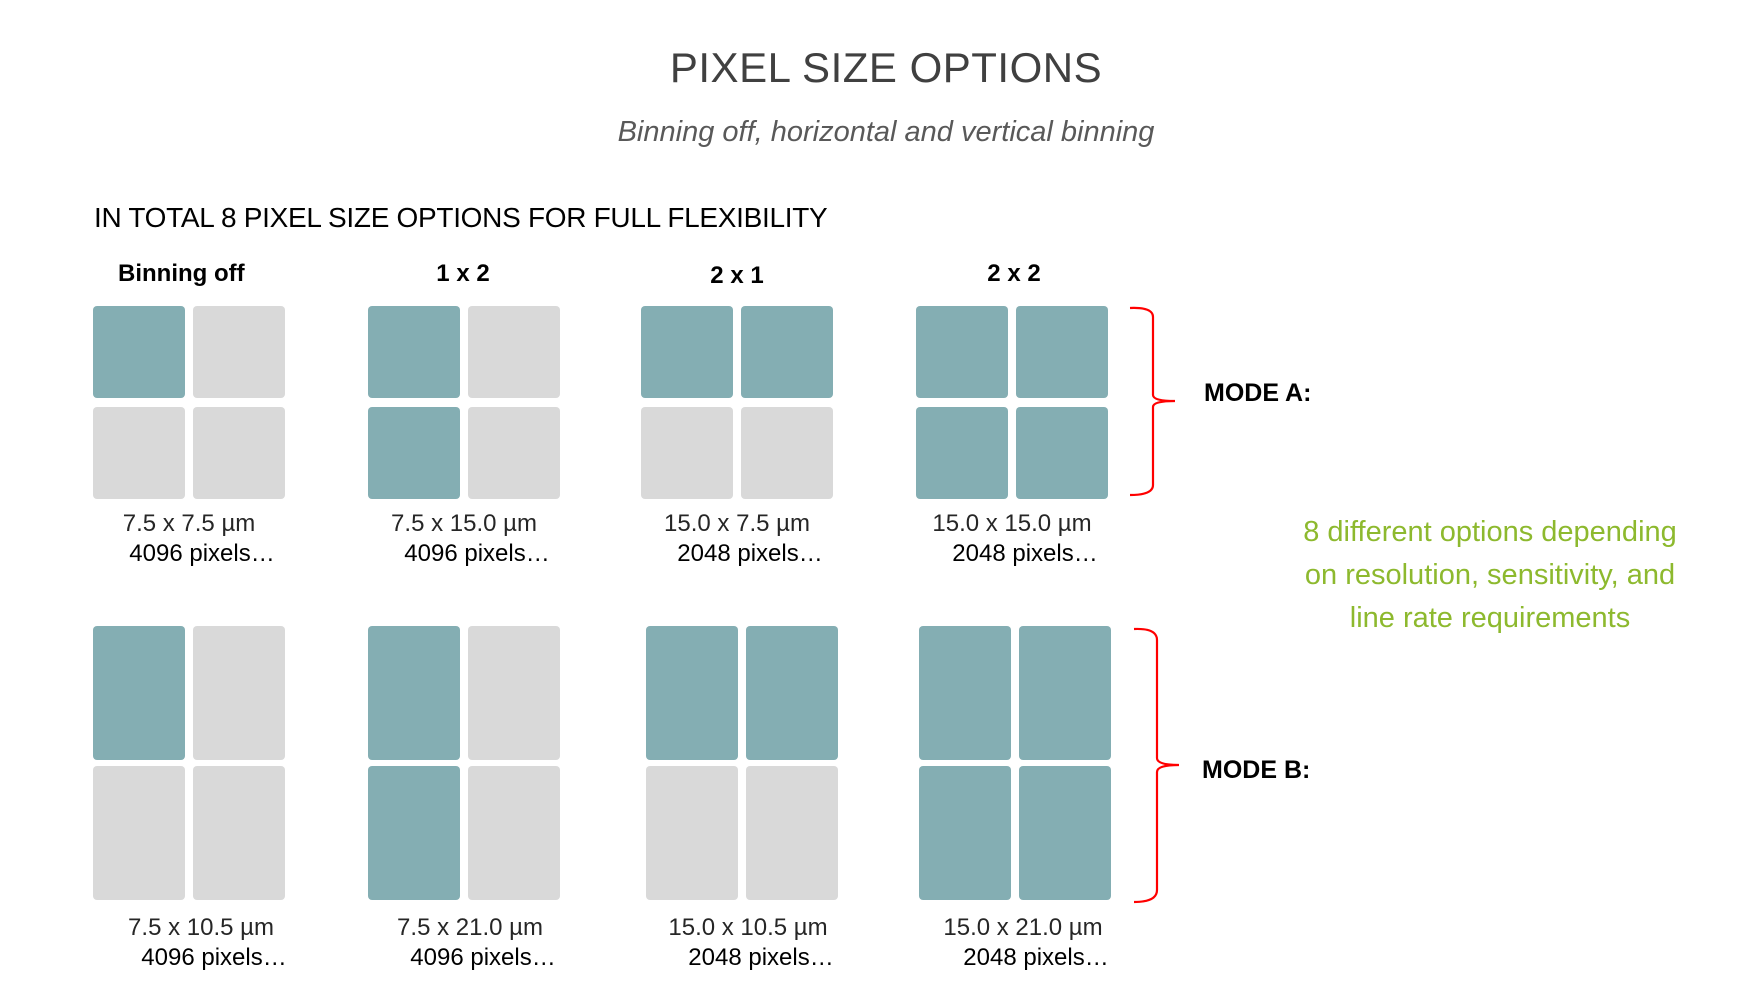 This screenshot has width=1739, height=1001. I want to click on mode-b-bracket-icon, so click(1156, 765).